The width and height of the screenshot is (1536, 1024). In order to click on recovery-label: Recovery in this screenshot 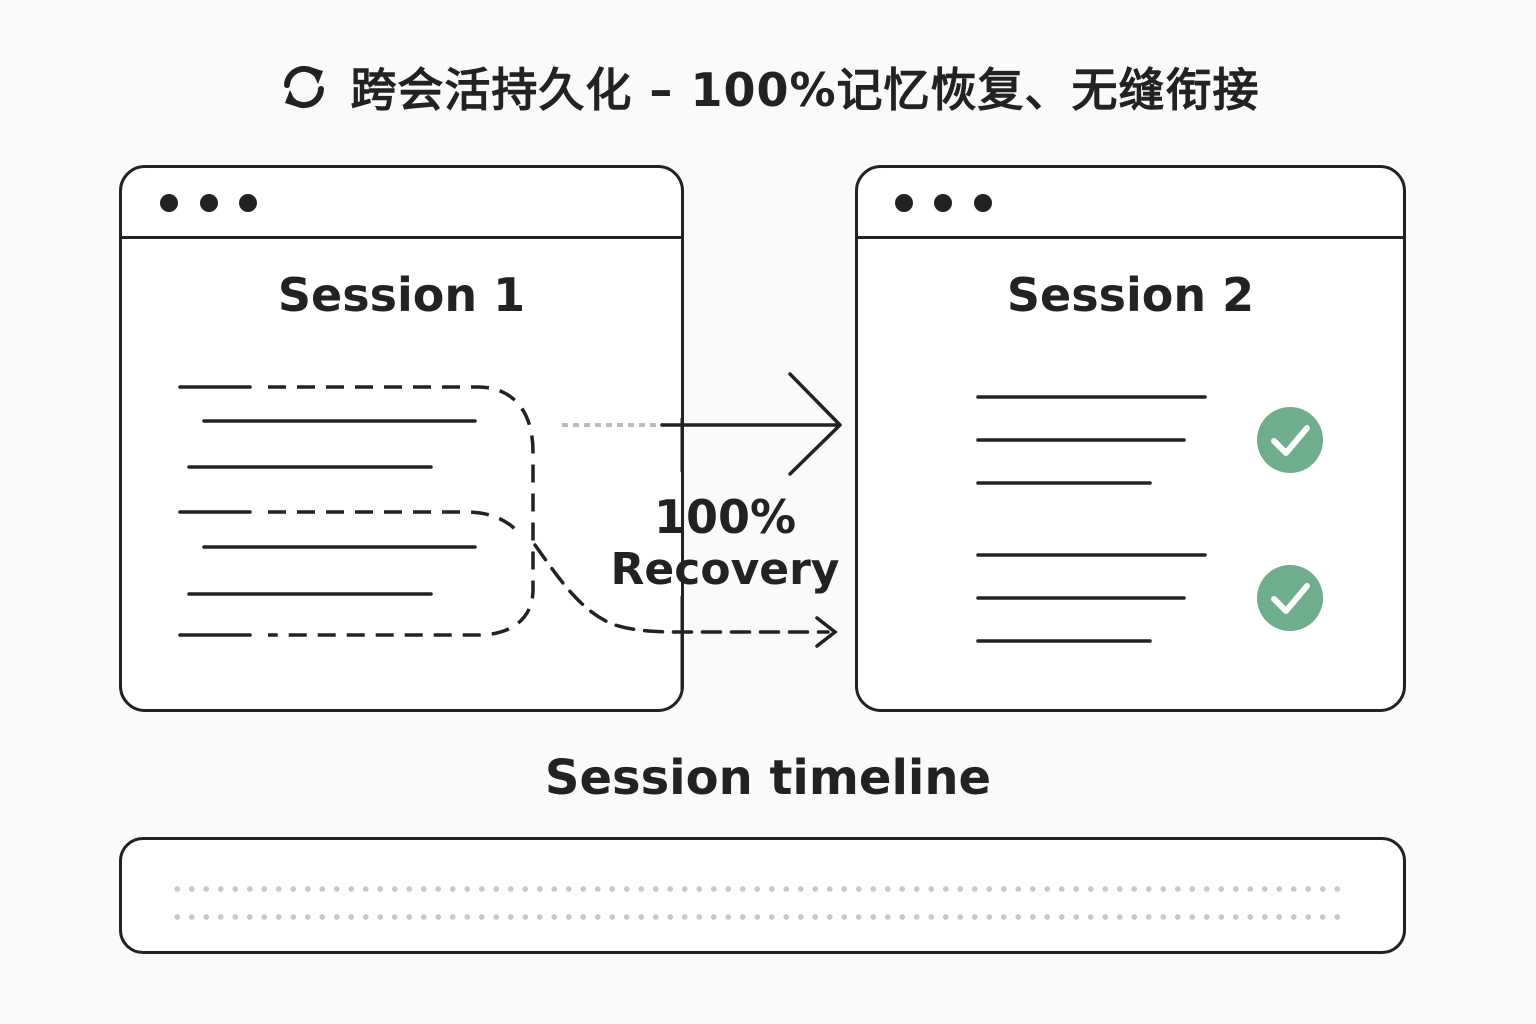, I will do `click(725, 569)`.